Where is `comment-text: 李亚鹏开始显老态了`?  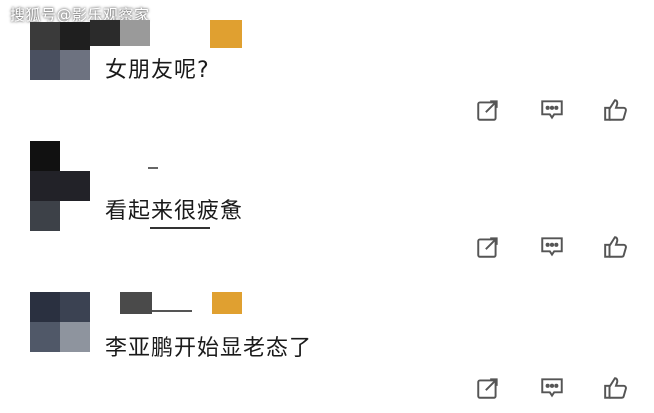 comment-text: 李亚鹏开始显老态了 is located at coordinates (209, 348).